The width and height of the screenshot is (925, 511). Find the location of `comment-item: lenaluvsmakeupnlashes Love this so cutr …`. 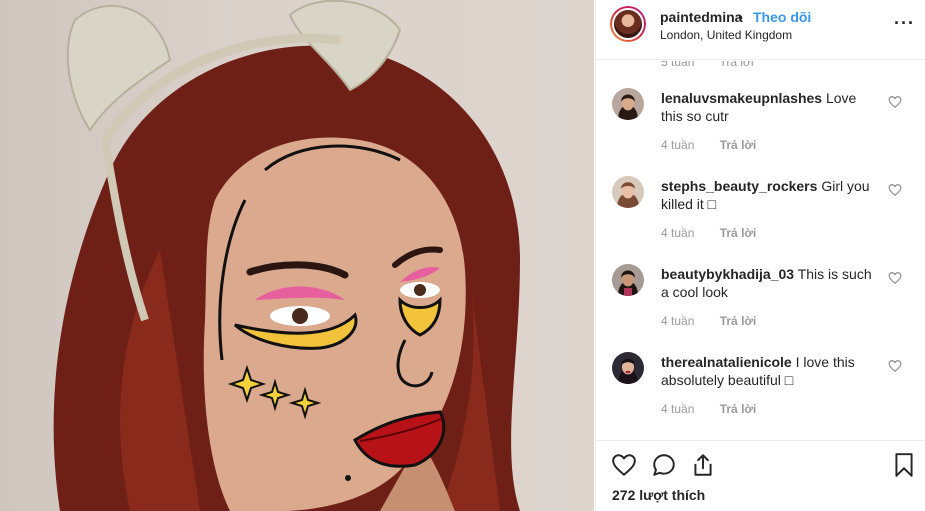

comment-item: lenaluvsmakeupnlashes Love this so cutr … is located at coordinates (760, 132).